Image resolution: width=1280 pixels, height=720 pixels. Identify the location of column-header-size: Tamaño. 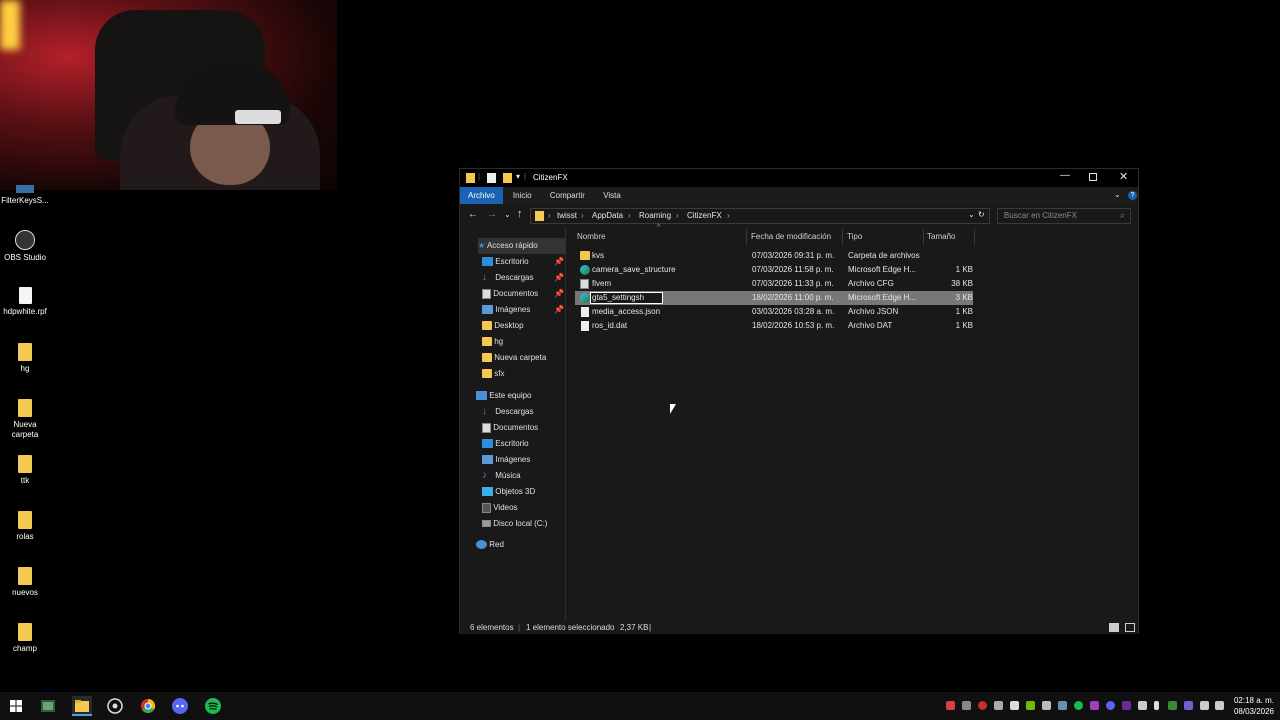
(941, 237).